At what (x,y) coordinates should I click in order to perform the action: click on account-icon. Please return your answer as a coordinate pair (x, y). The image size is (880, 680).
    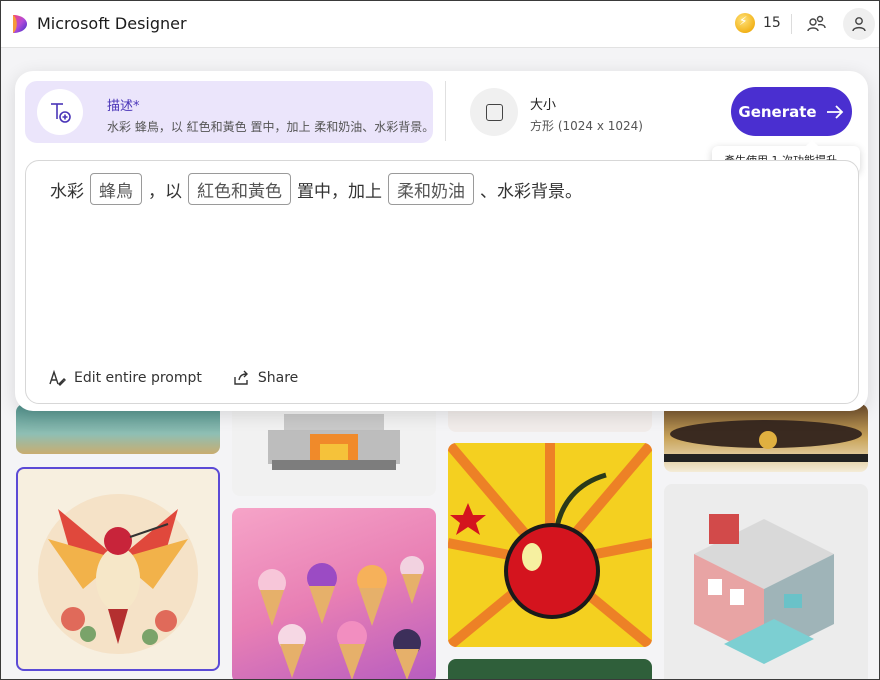
    Looking at the image, I should click on (859, 24).